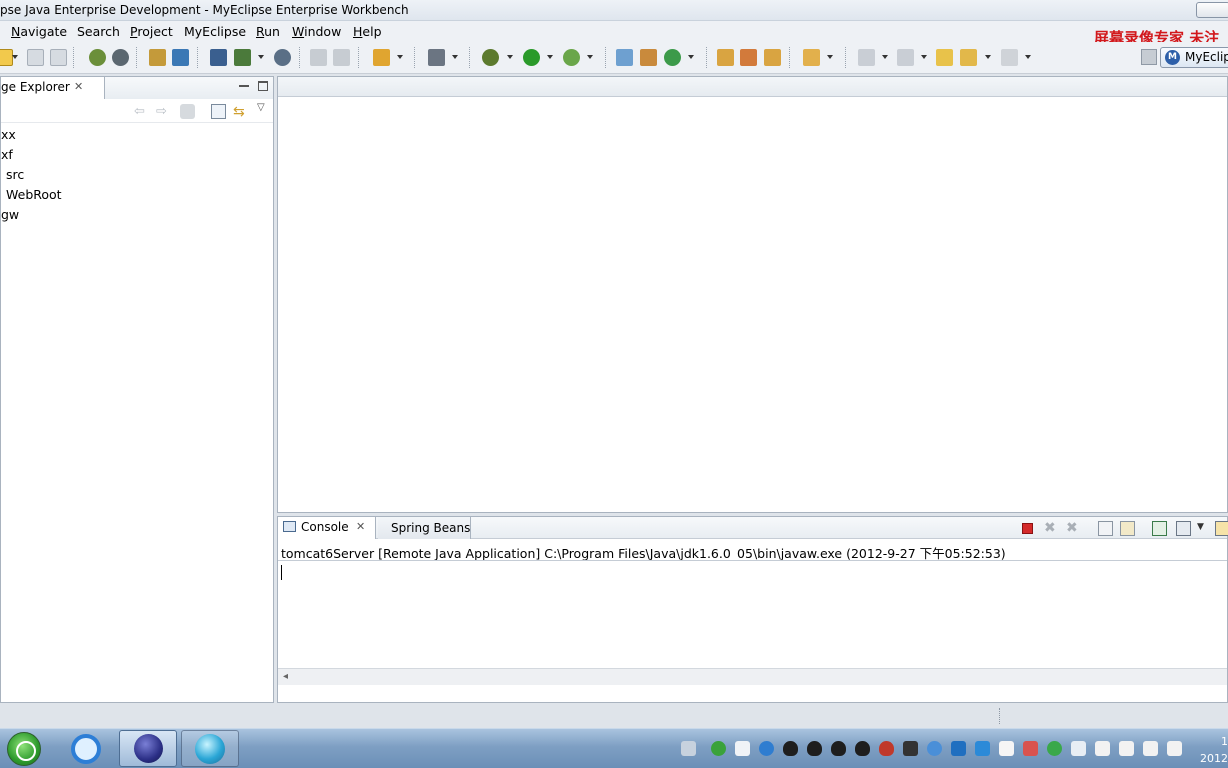 This screenshot has width=1228, height=768. I want to click on open-console-icon, so click(1221, 528).